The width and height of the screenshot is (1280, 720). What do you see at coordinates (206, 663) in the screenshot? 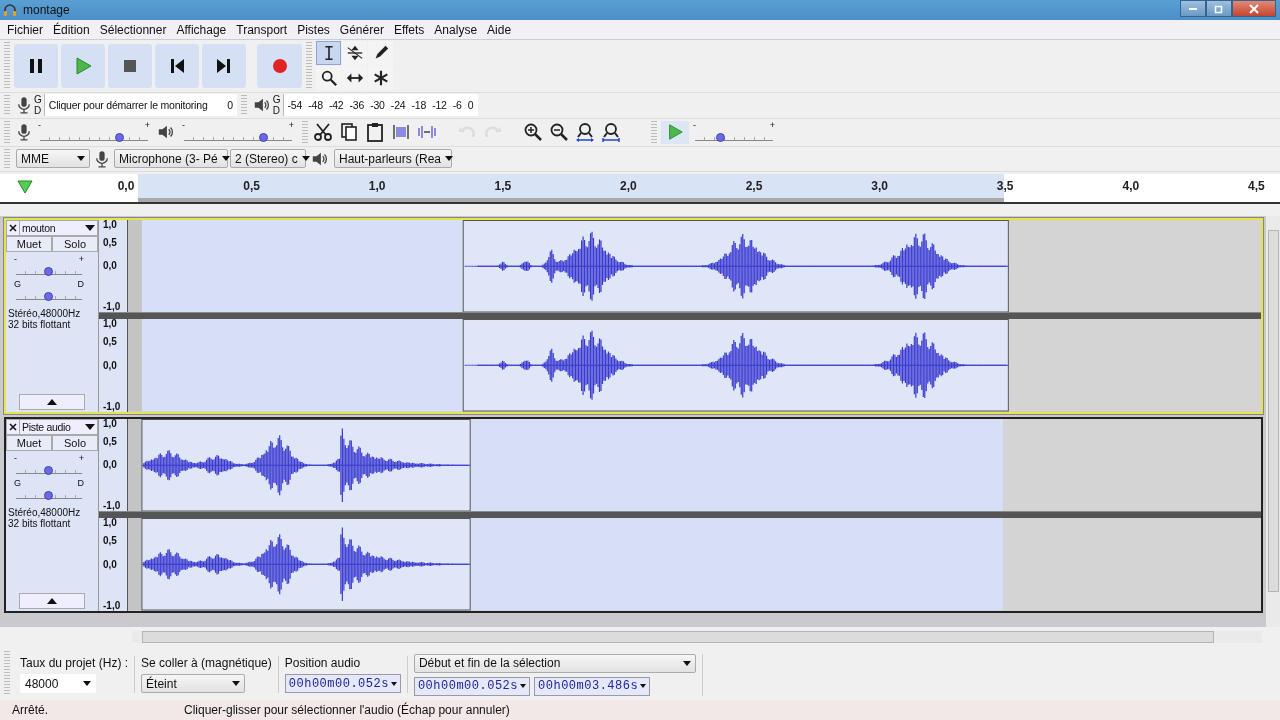
I see `snap-to-label: Se coller à (magnétique)` at bounding box center [206, 663].